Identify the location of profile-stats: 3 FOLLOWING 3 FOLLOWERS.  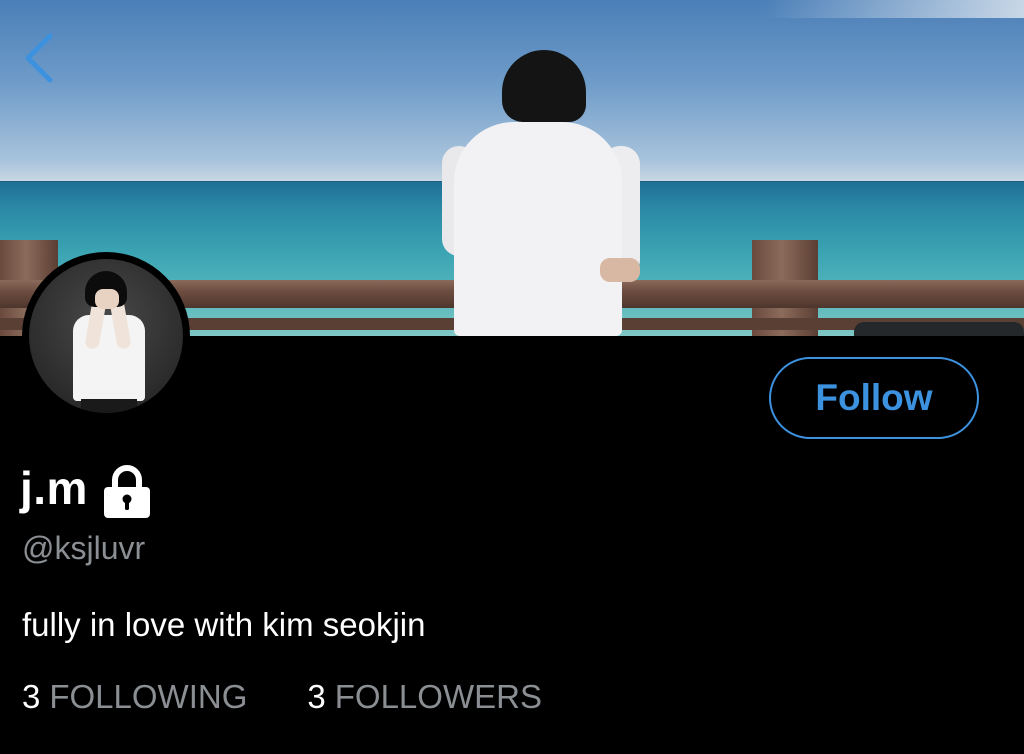
(282, 697).